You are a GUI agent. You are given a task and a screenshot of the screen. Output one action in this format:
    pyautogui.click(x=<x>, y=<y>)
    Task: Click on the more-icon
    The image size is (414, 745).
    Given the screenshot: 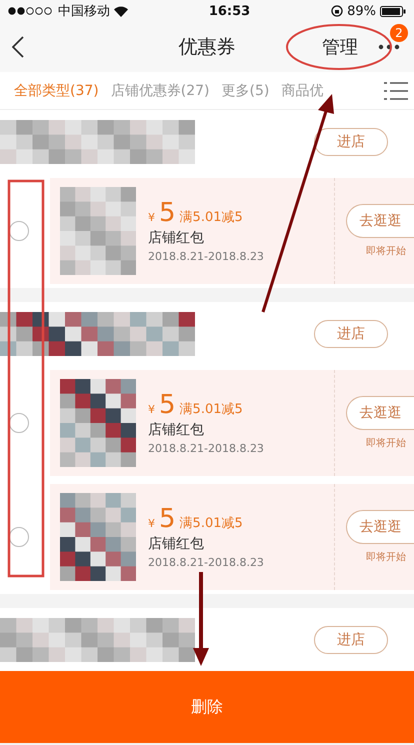 What is the action you would take?
    pyautogui.click(x=389, y=47)
    